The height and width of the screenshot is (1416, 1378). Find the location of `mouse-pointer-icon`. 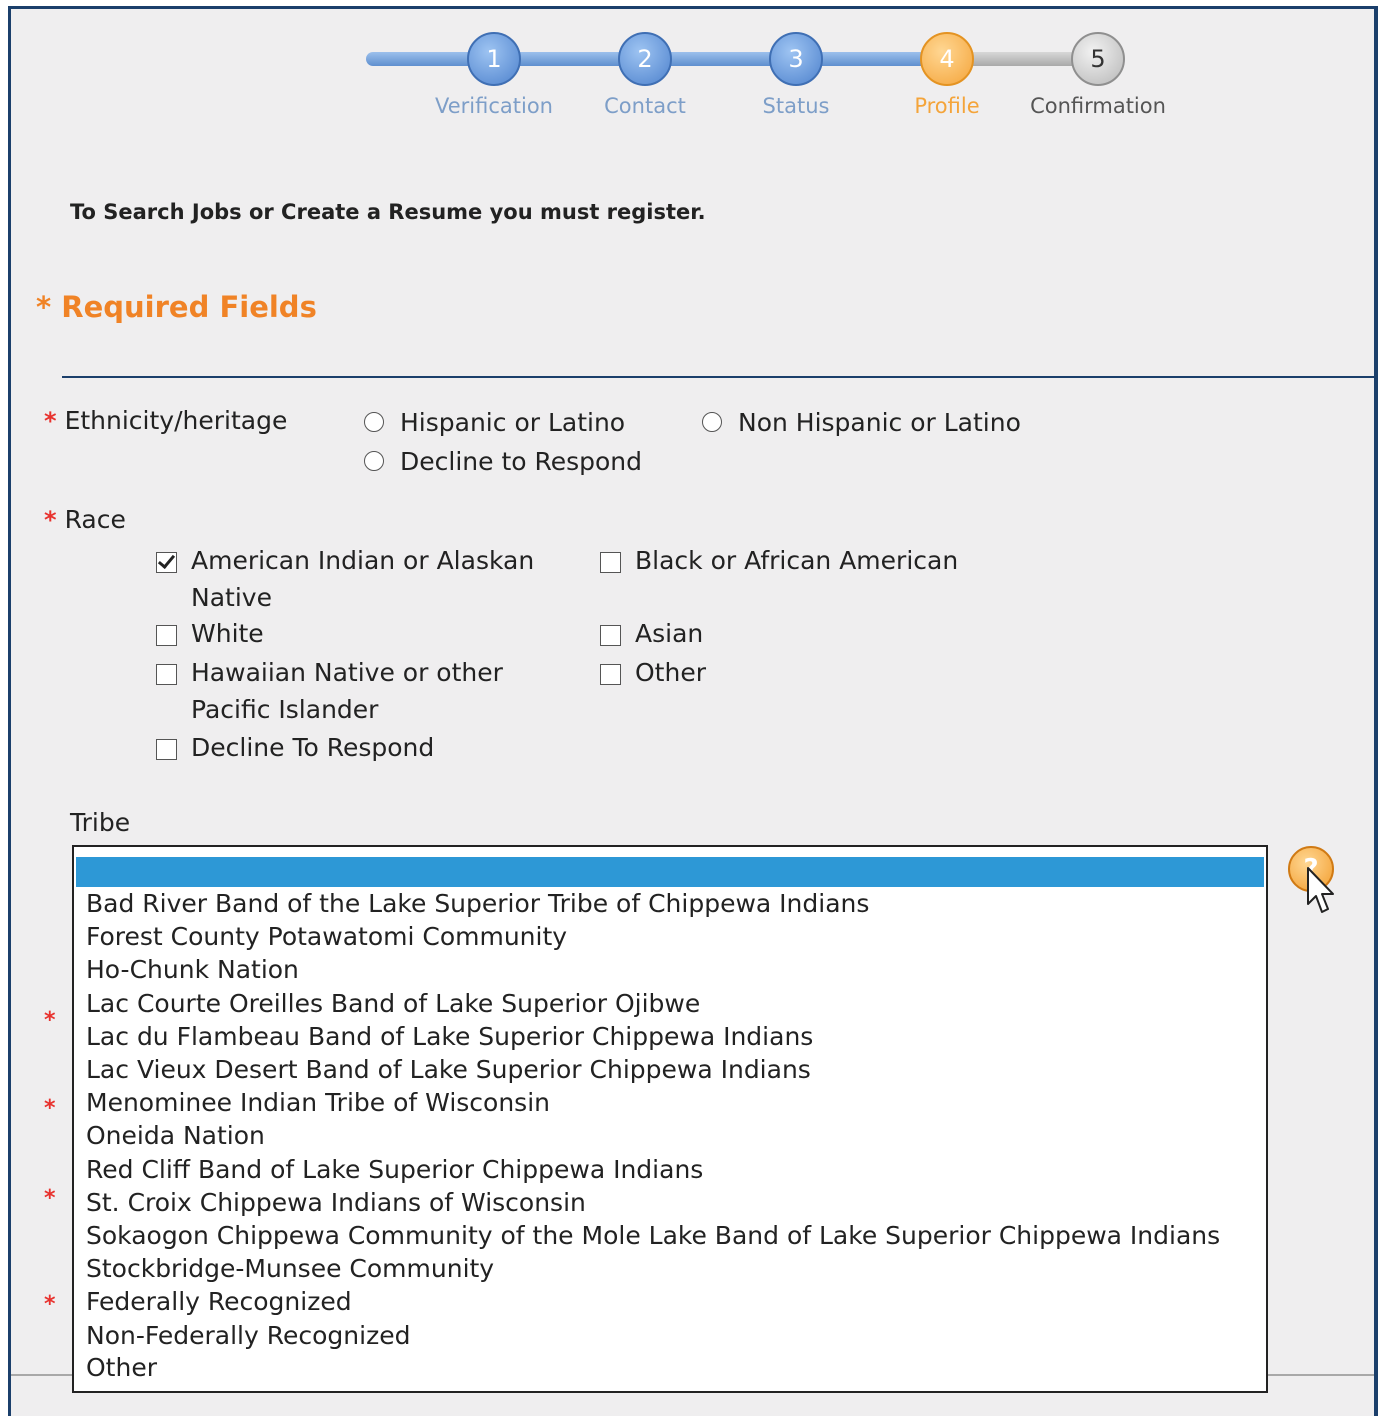

mouse-pointer-icon is located at coordinates (1320, 890).